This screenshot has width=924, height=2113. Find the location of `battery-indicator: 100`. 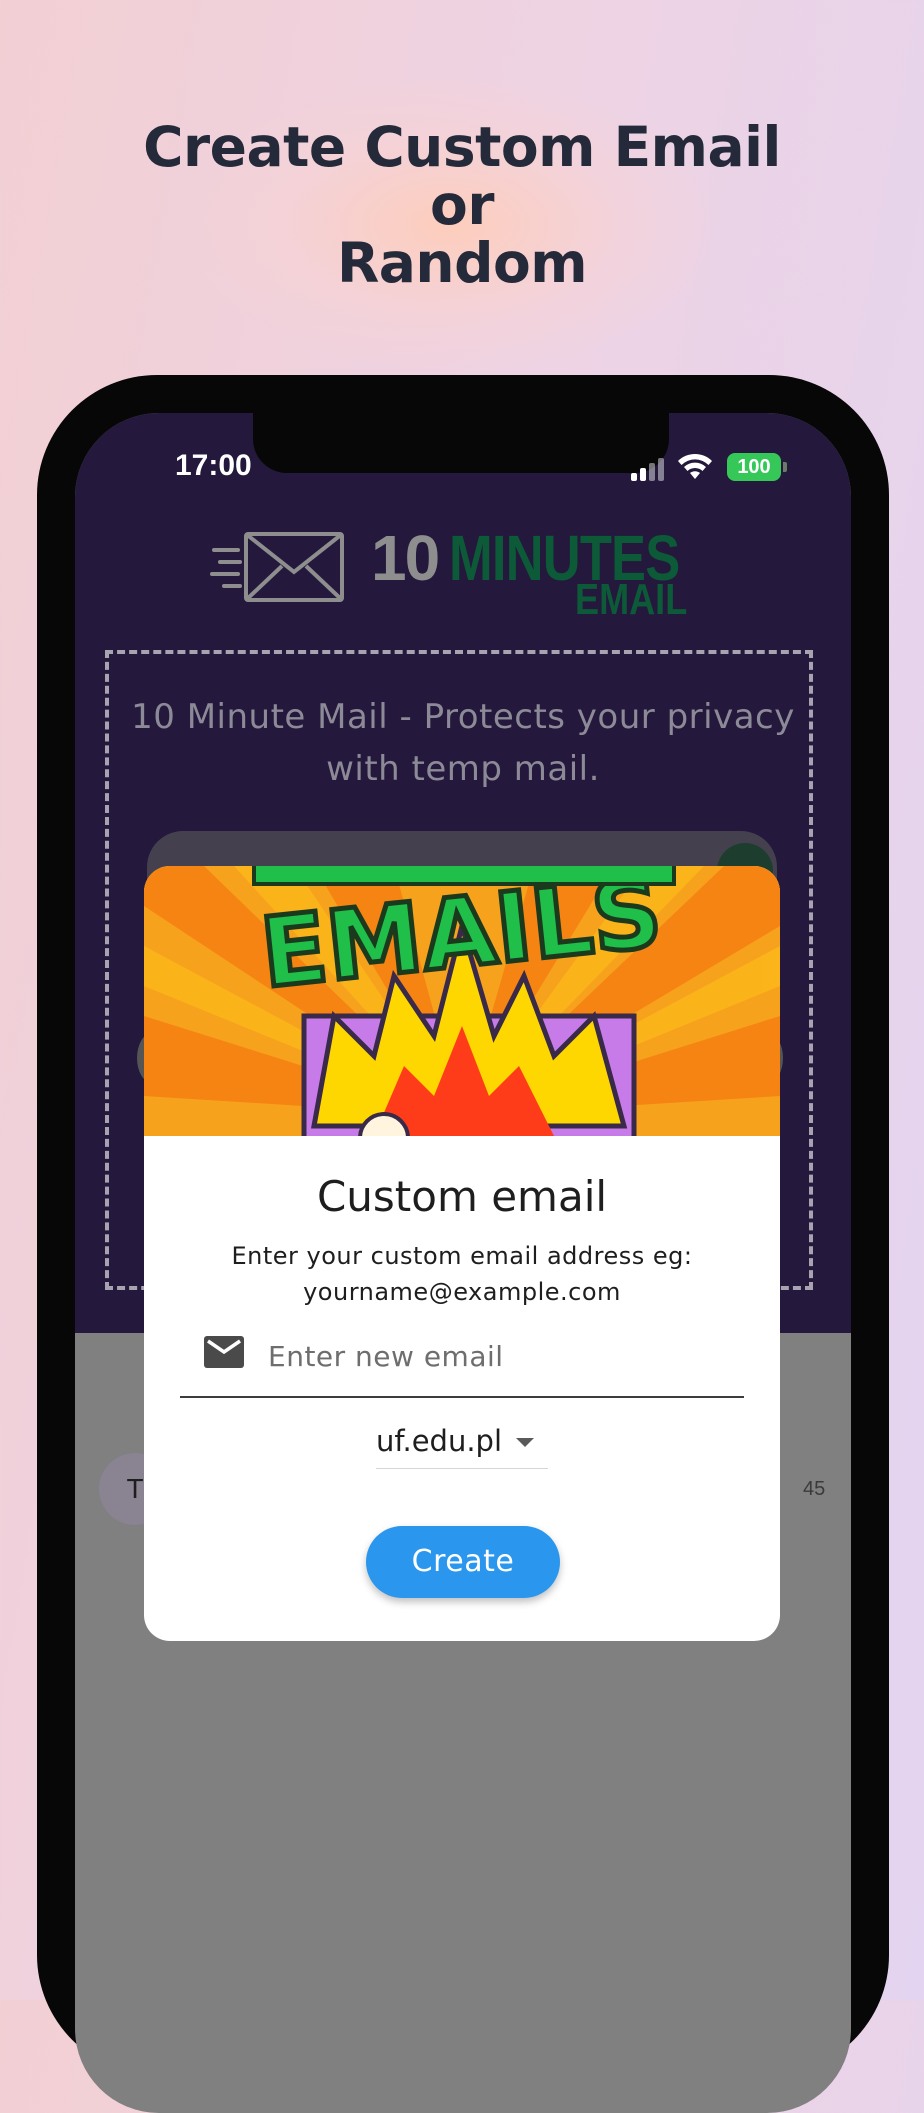

battery-indicator: 100 is located at coordinates (754, 467).